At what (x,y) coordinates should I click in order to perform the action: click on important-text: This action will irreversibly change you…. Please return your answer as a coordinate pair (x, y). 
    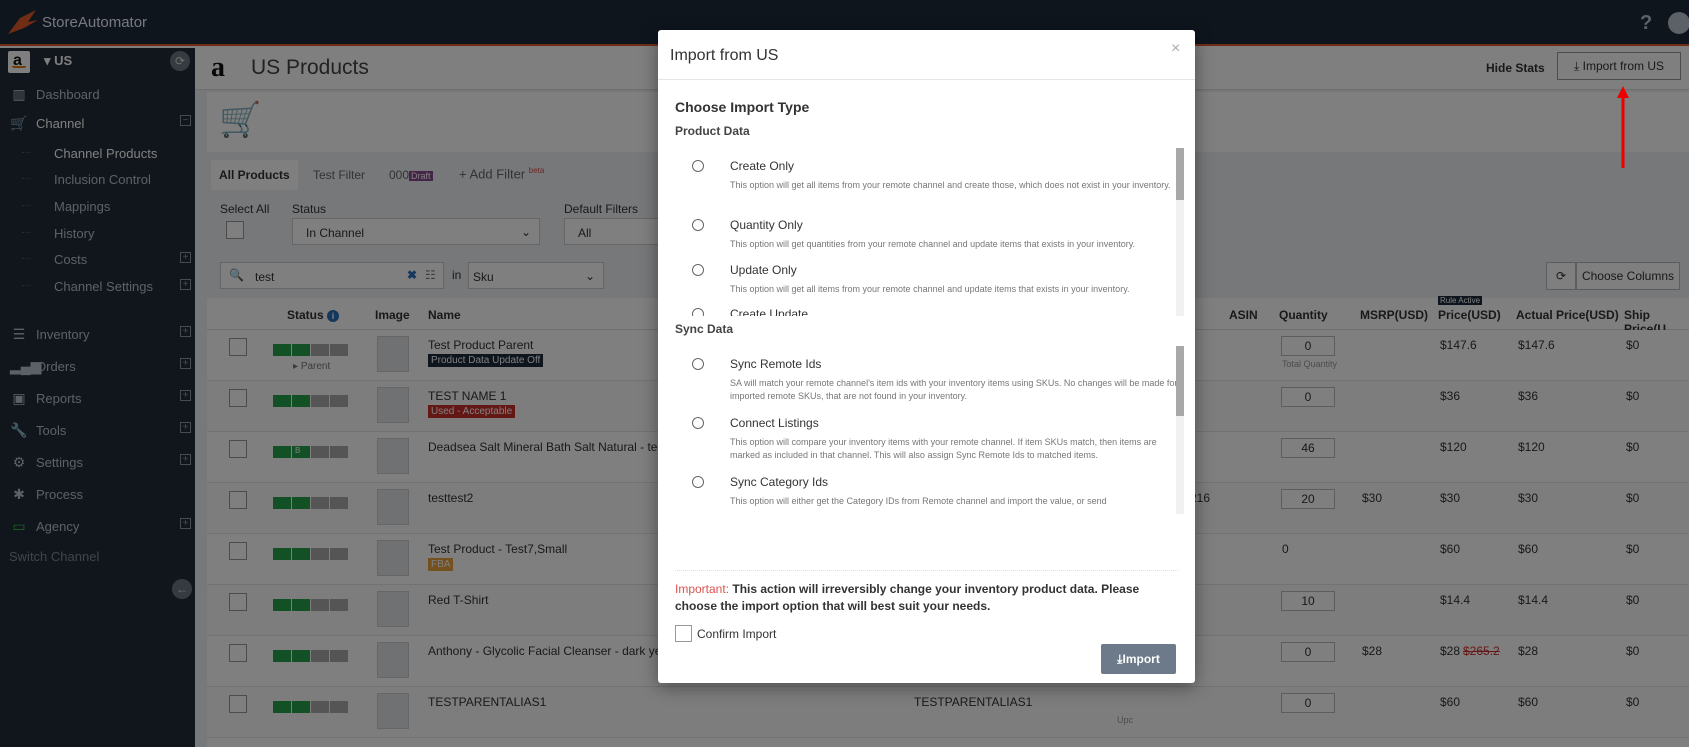
    Looking at the image, I should click on (907, 597).